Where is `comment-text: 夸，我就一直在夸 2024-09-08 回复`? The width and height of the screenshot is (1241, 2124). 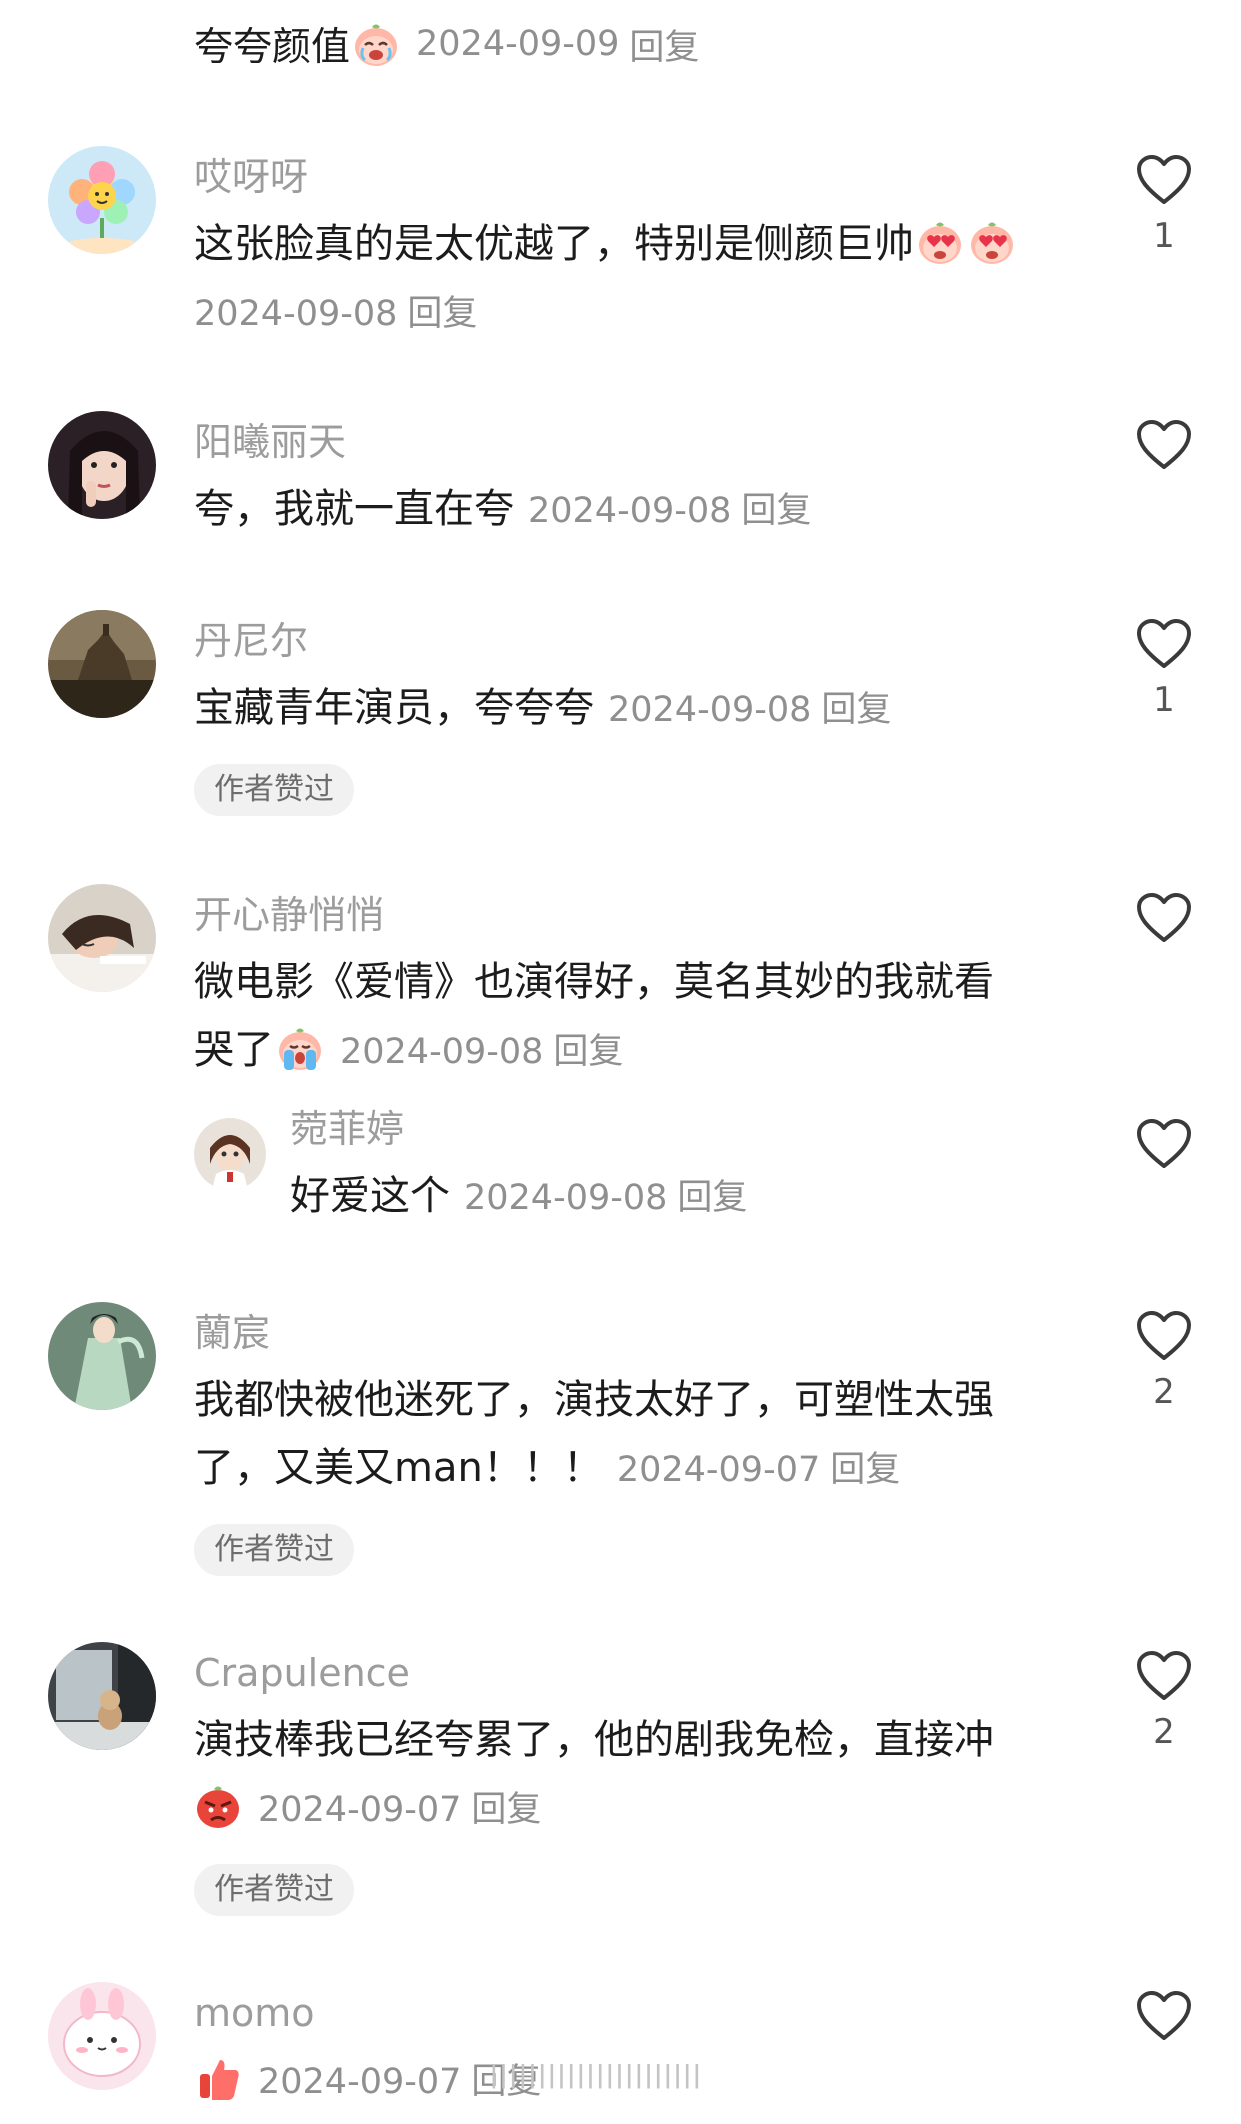 comment-text: 夸，我就一直在夸 2024-09-08 回复 is located at coordinates (634, 510).